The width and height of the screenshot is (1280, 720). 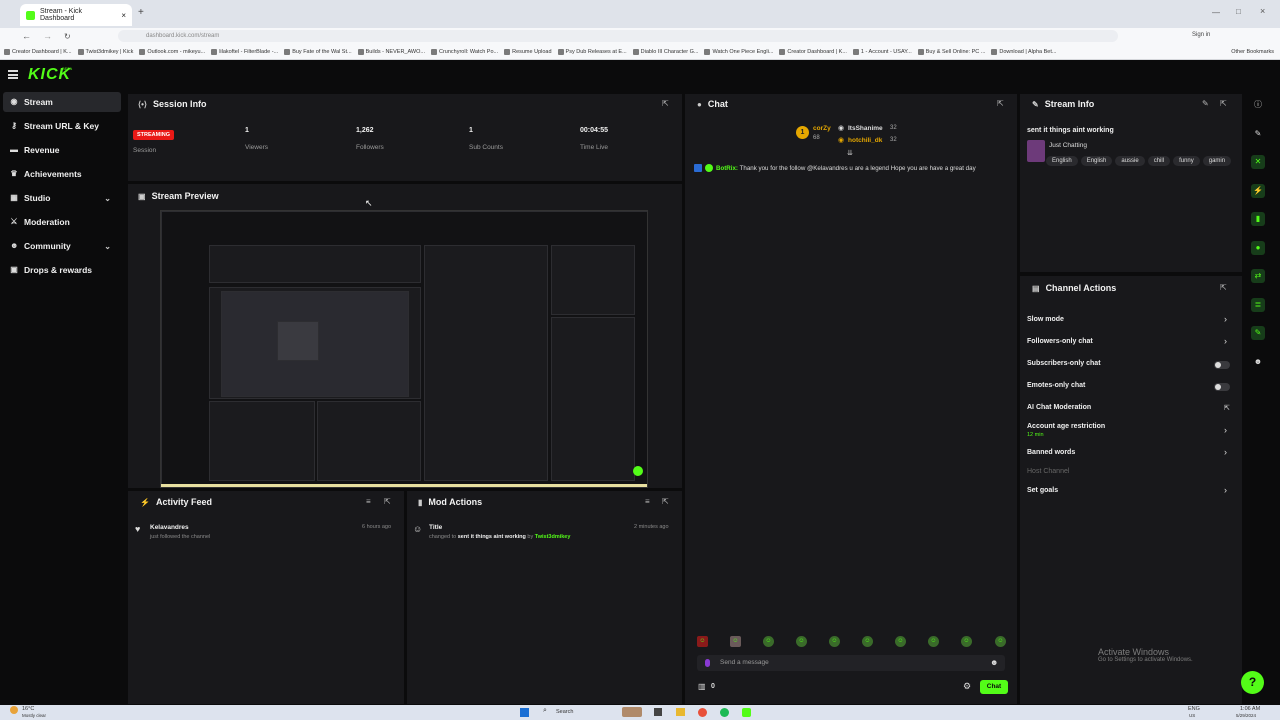 I want to click on close-window-icon: ×, so click(x=1262, y=11).